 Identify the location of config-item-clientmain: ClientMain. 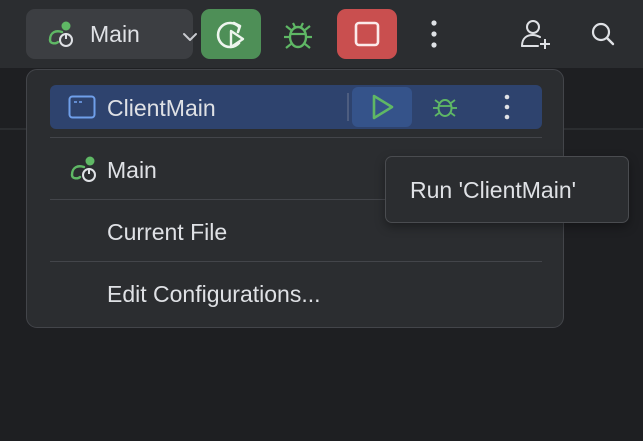
(296, 107).